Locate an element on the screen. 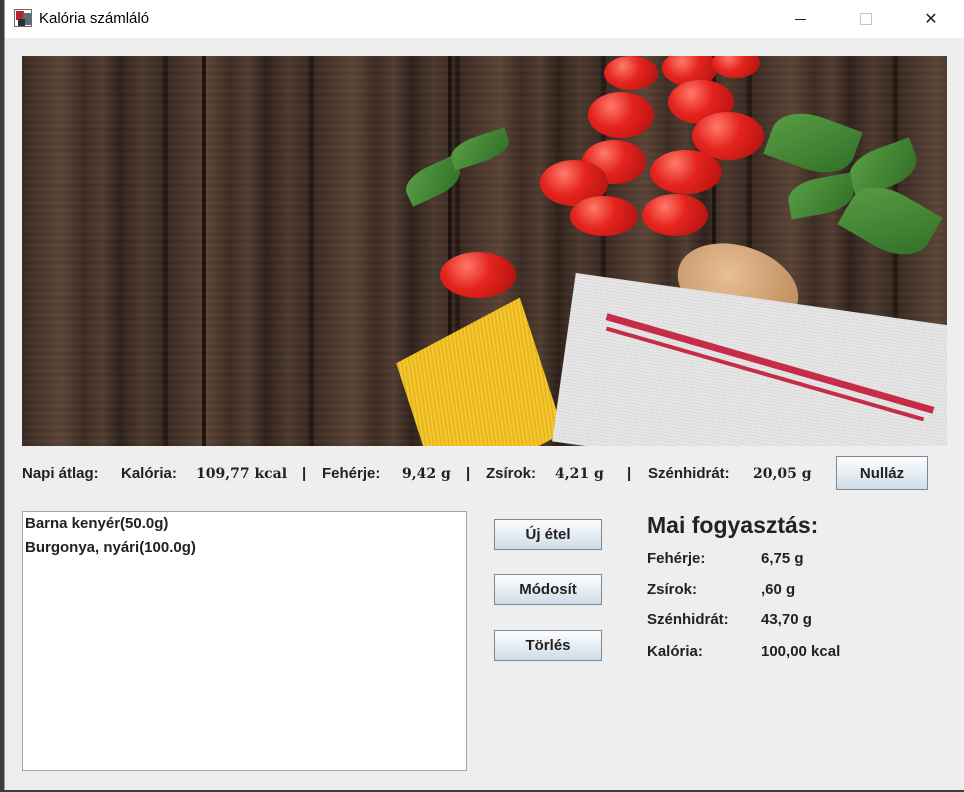  today-carb-value: 43,70 g is located at coordinates (786, 619).